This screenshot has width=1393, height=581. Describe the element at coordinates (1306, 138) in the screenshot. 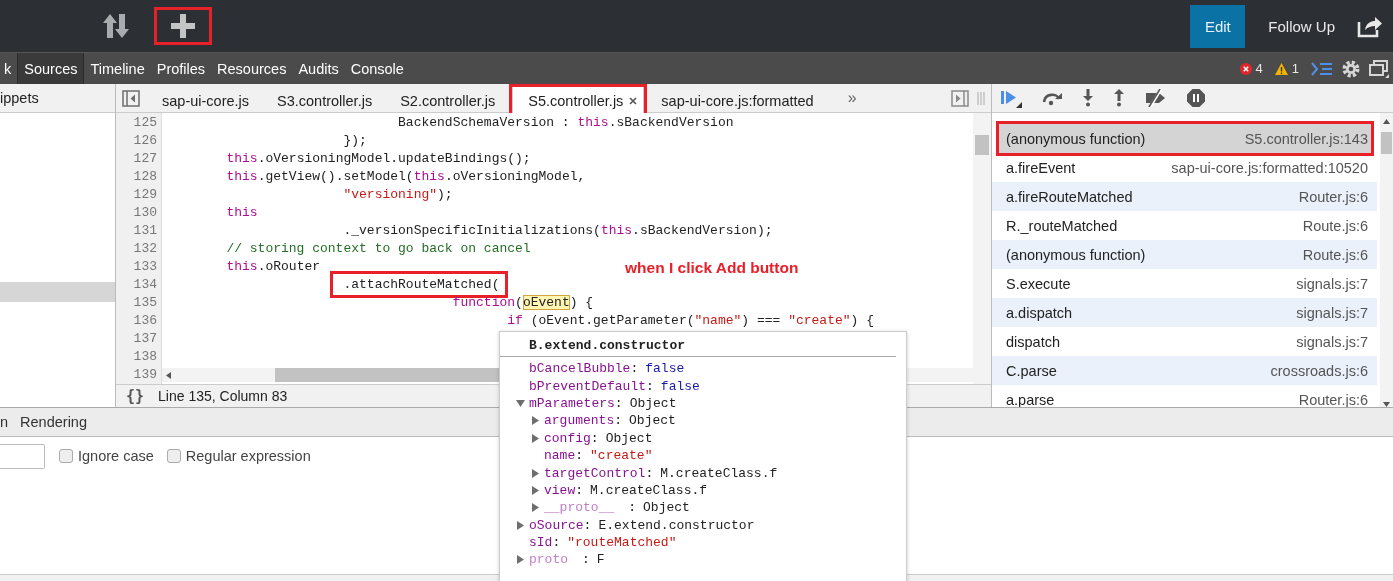

I see `source-location: S5.controller.js:143` at that location.